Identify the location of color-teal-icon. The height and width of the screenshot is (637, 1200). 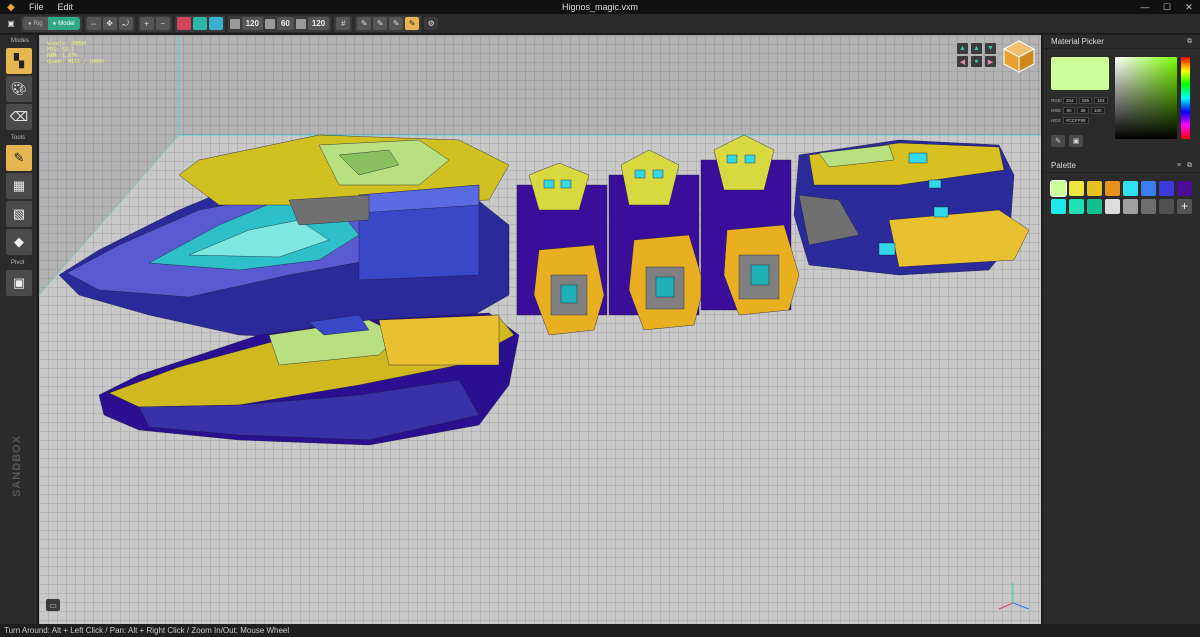
(199, 23).